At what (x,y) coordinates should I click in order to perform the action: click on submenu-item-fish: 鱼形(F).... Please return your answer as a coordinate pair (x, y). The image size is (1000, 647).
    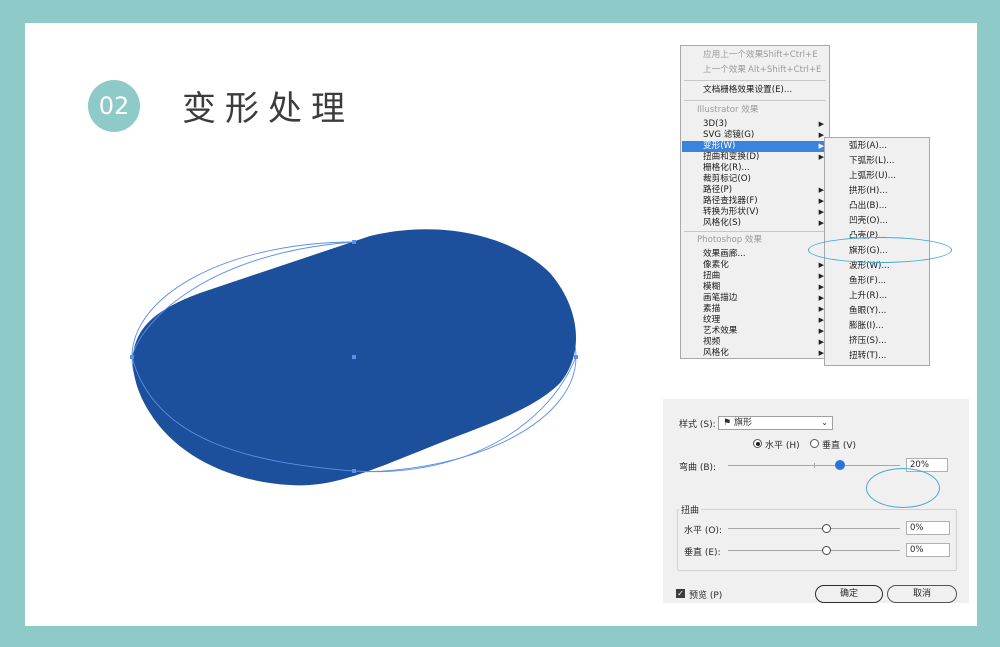
    Looking at the image, I should click on (877, 281).